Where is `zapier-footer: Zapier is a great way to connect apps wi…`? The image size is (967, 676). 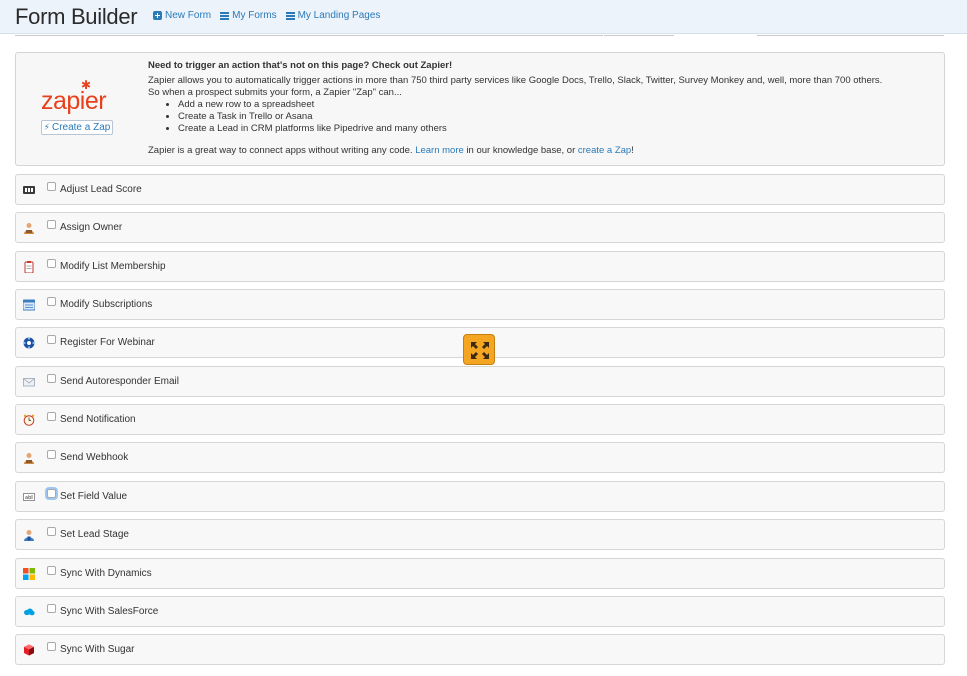 zapier-footer: Zapier is a great way to connect apps wi… is located at coordinates (543, 151).